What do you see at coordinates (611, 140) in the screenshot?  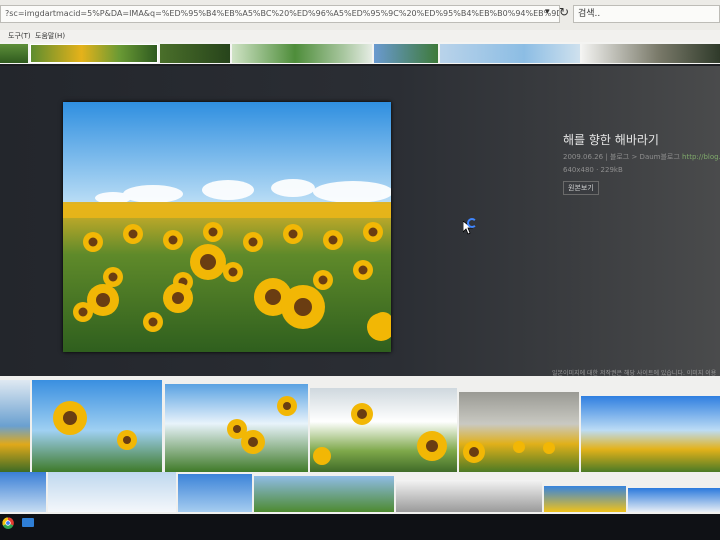 I see `image-title: 해를 향한 해바라기` at bounding box center [611, 140].